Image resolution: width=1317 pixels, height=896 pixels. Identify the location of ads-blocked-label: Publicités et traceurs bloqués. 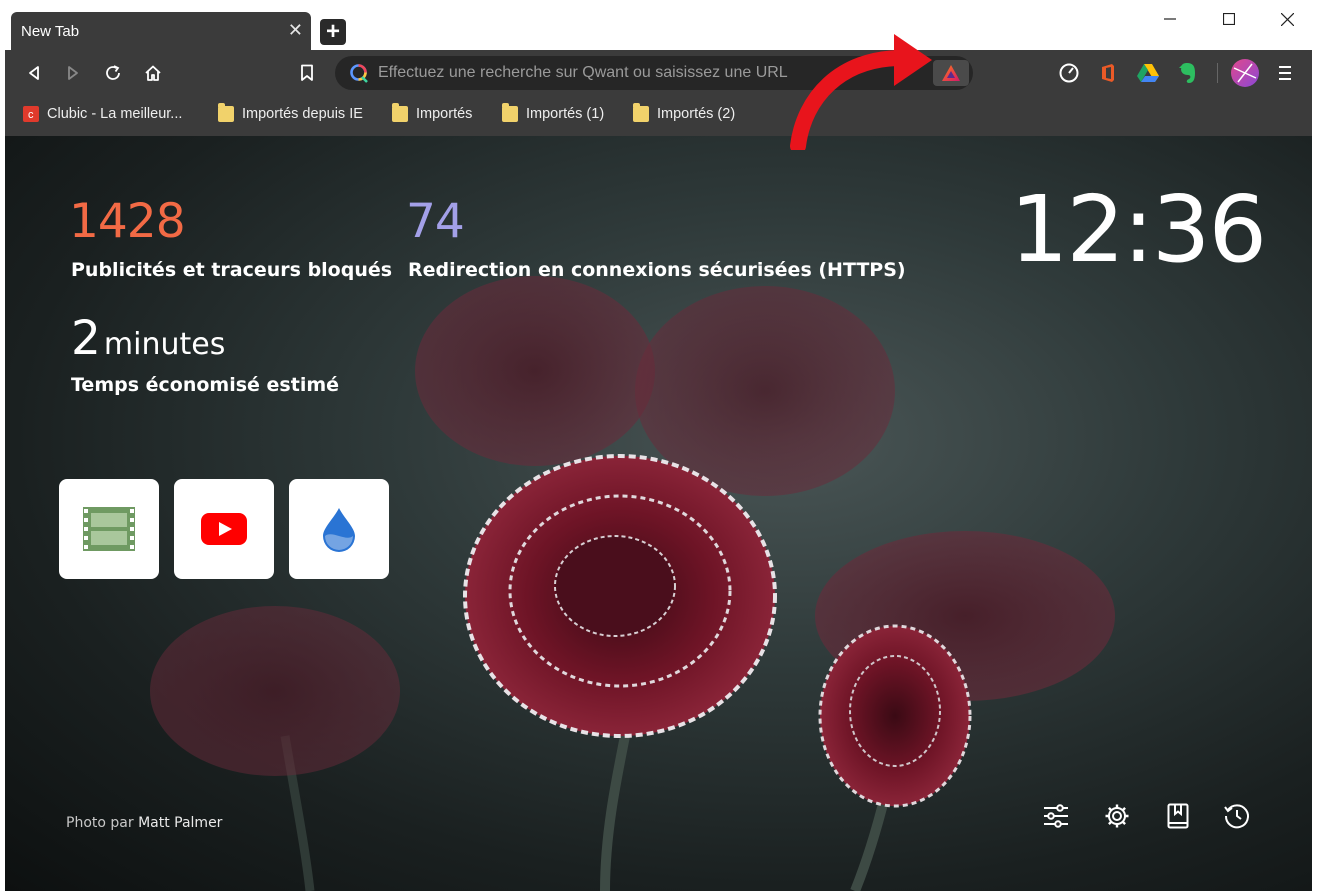
(232, 270).